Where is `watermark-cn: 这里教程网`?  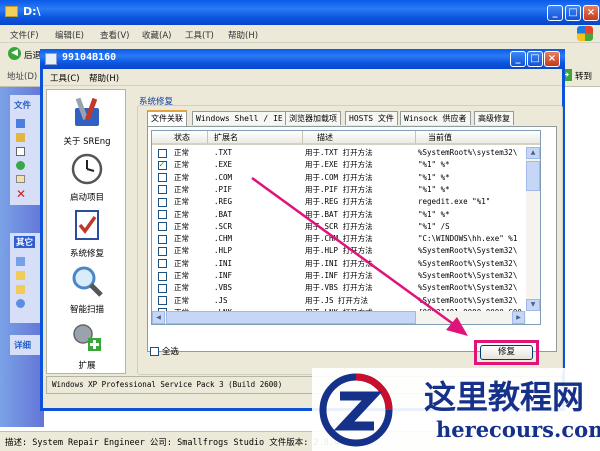 watermark-cn: 这里教程网 is located at coordinates (504, 397).